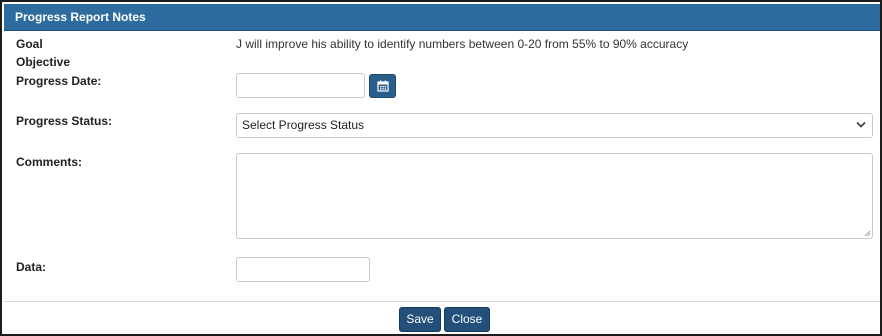  I want to click on chevron-down-icon, so click(861, 124).